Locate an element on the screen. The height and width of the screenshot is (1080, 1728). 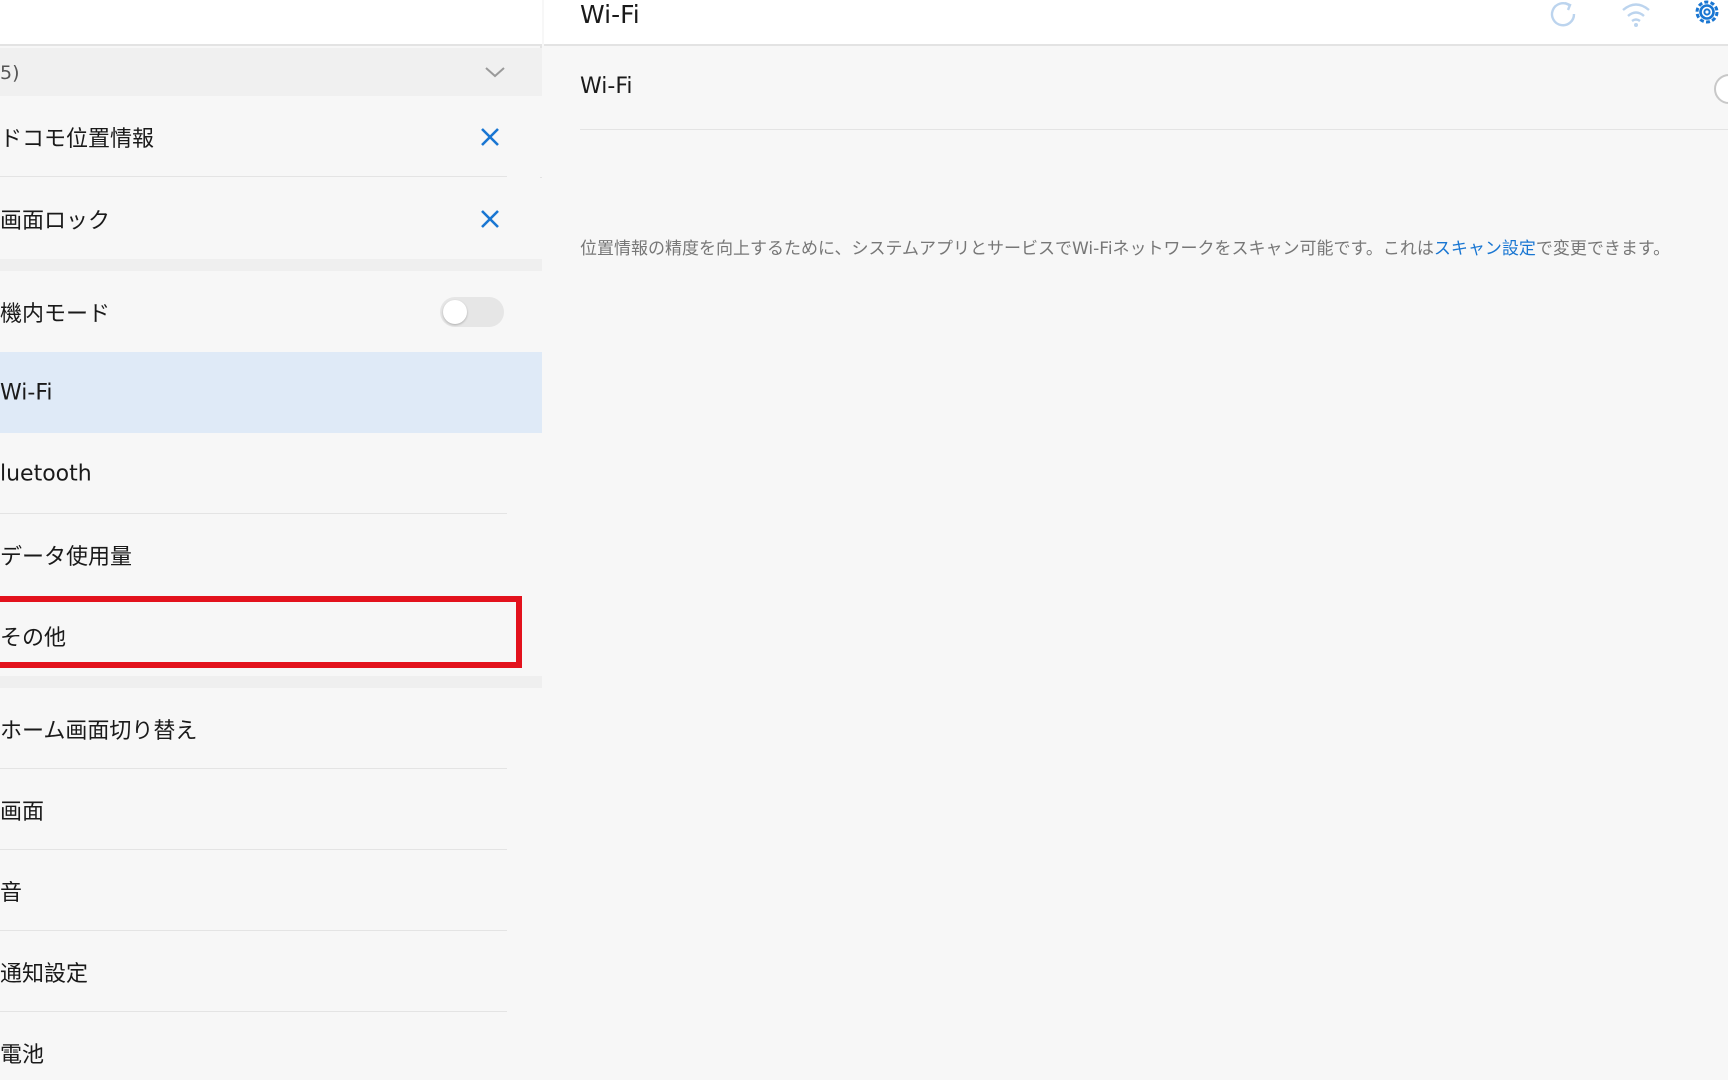
row-label: 電池 is located at coordinates (22, 1055).